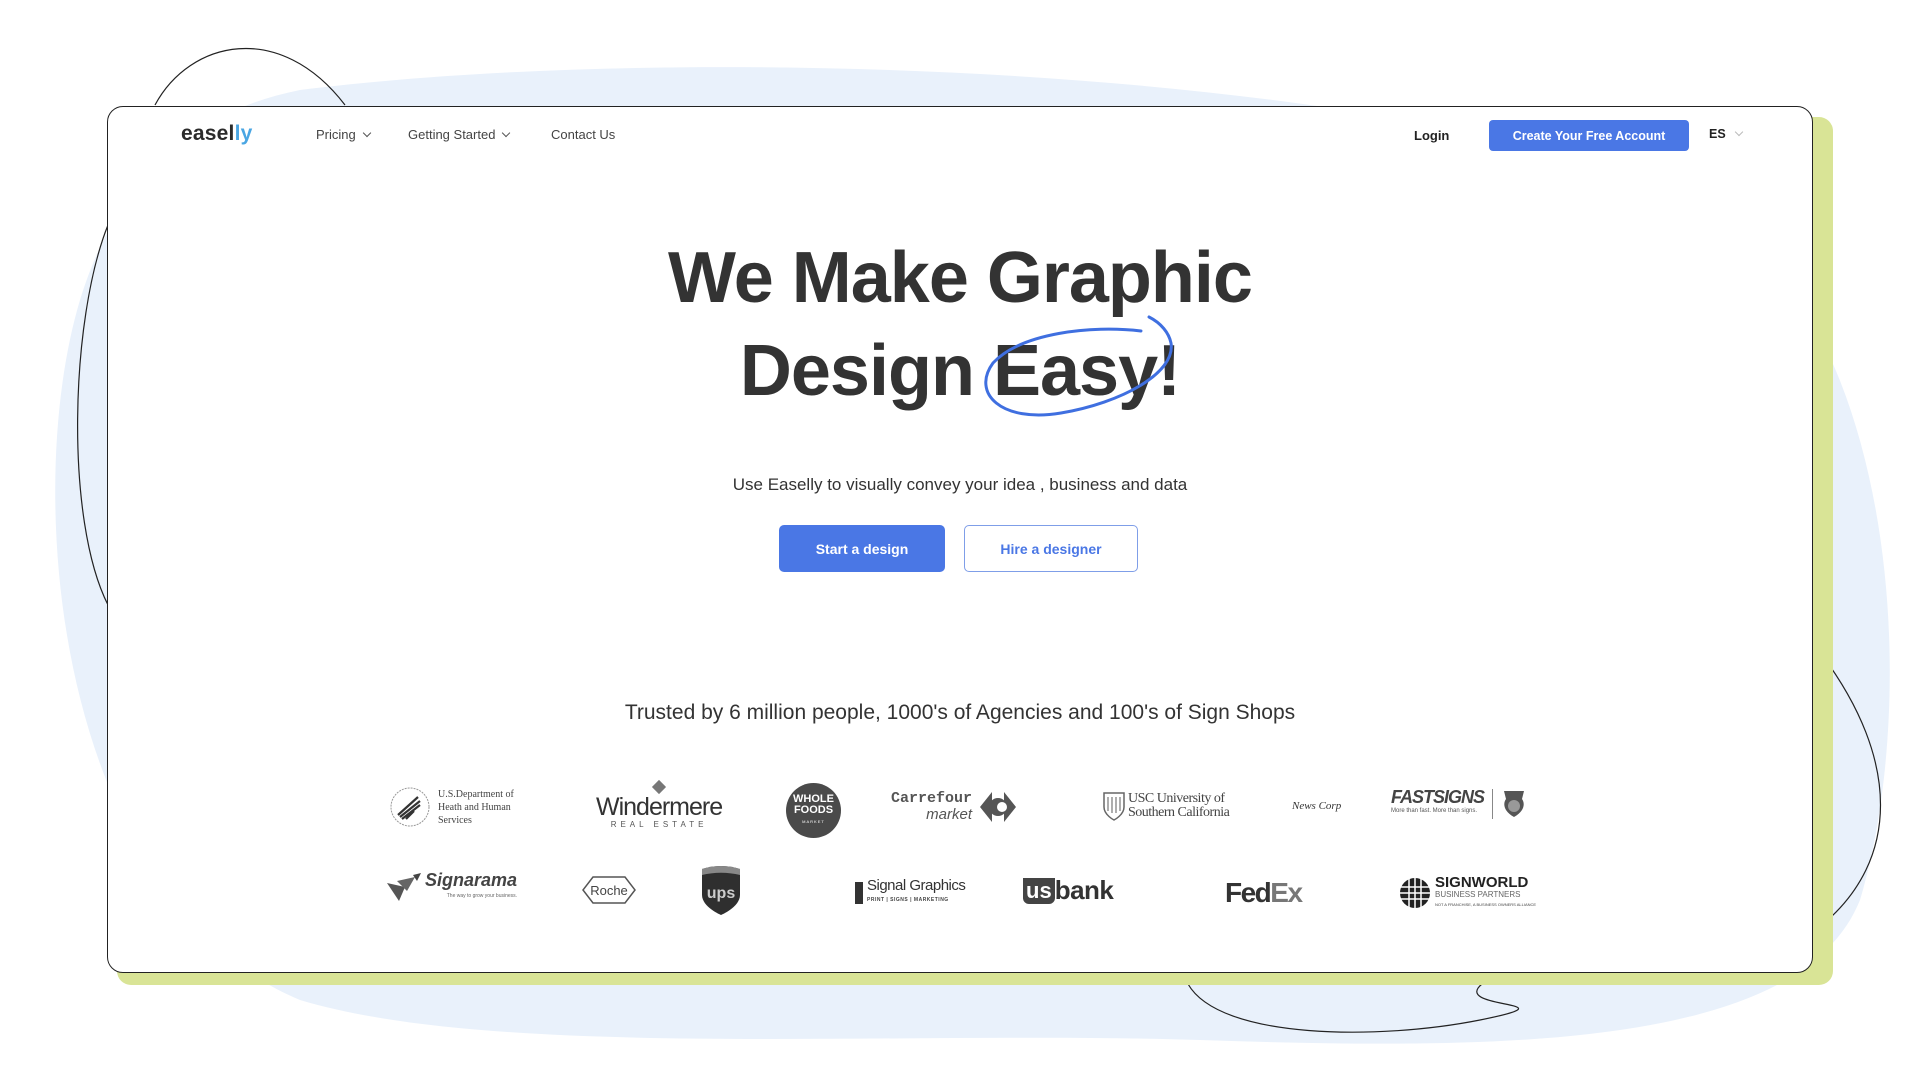  I want to click on hero-title-line2: Design Easy!, so click(960, 366).